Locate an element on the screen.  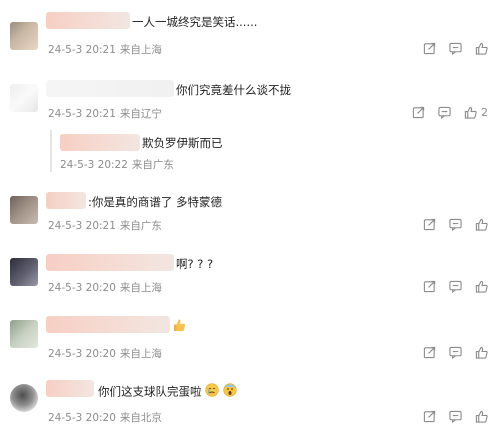
comment-text: 你们这支球队完蛋啦 is located at coordinates (167, 392).